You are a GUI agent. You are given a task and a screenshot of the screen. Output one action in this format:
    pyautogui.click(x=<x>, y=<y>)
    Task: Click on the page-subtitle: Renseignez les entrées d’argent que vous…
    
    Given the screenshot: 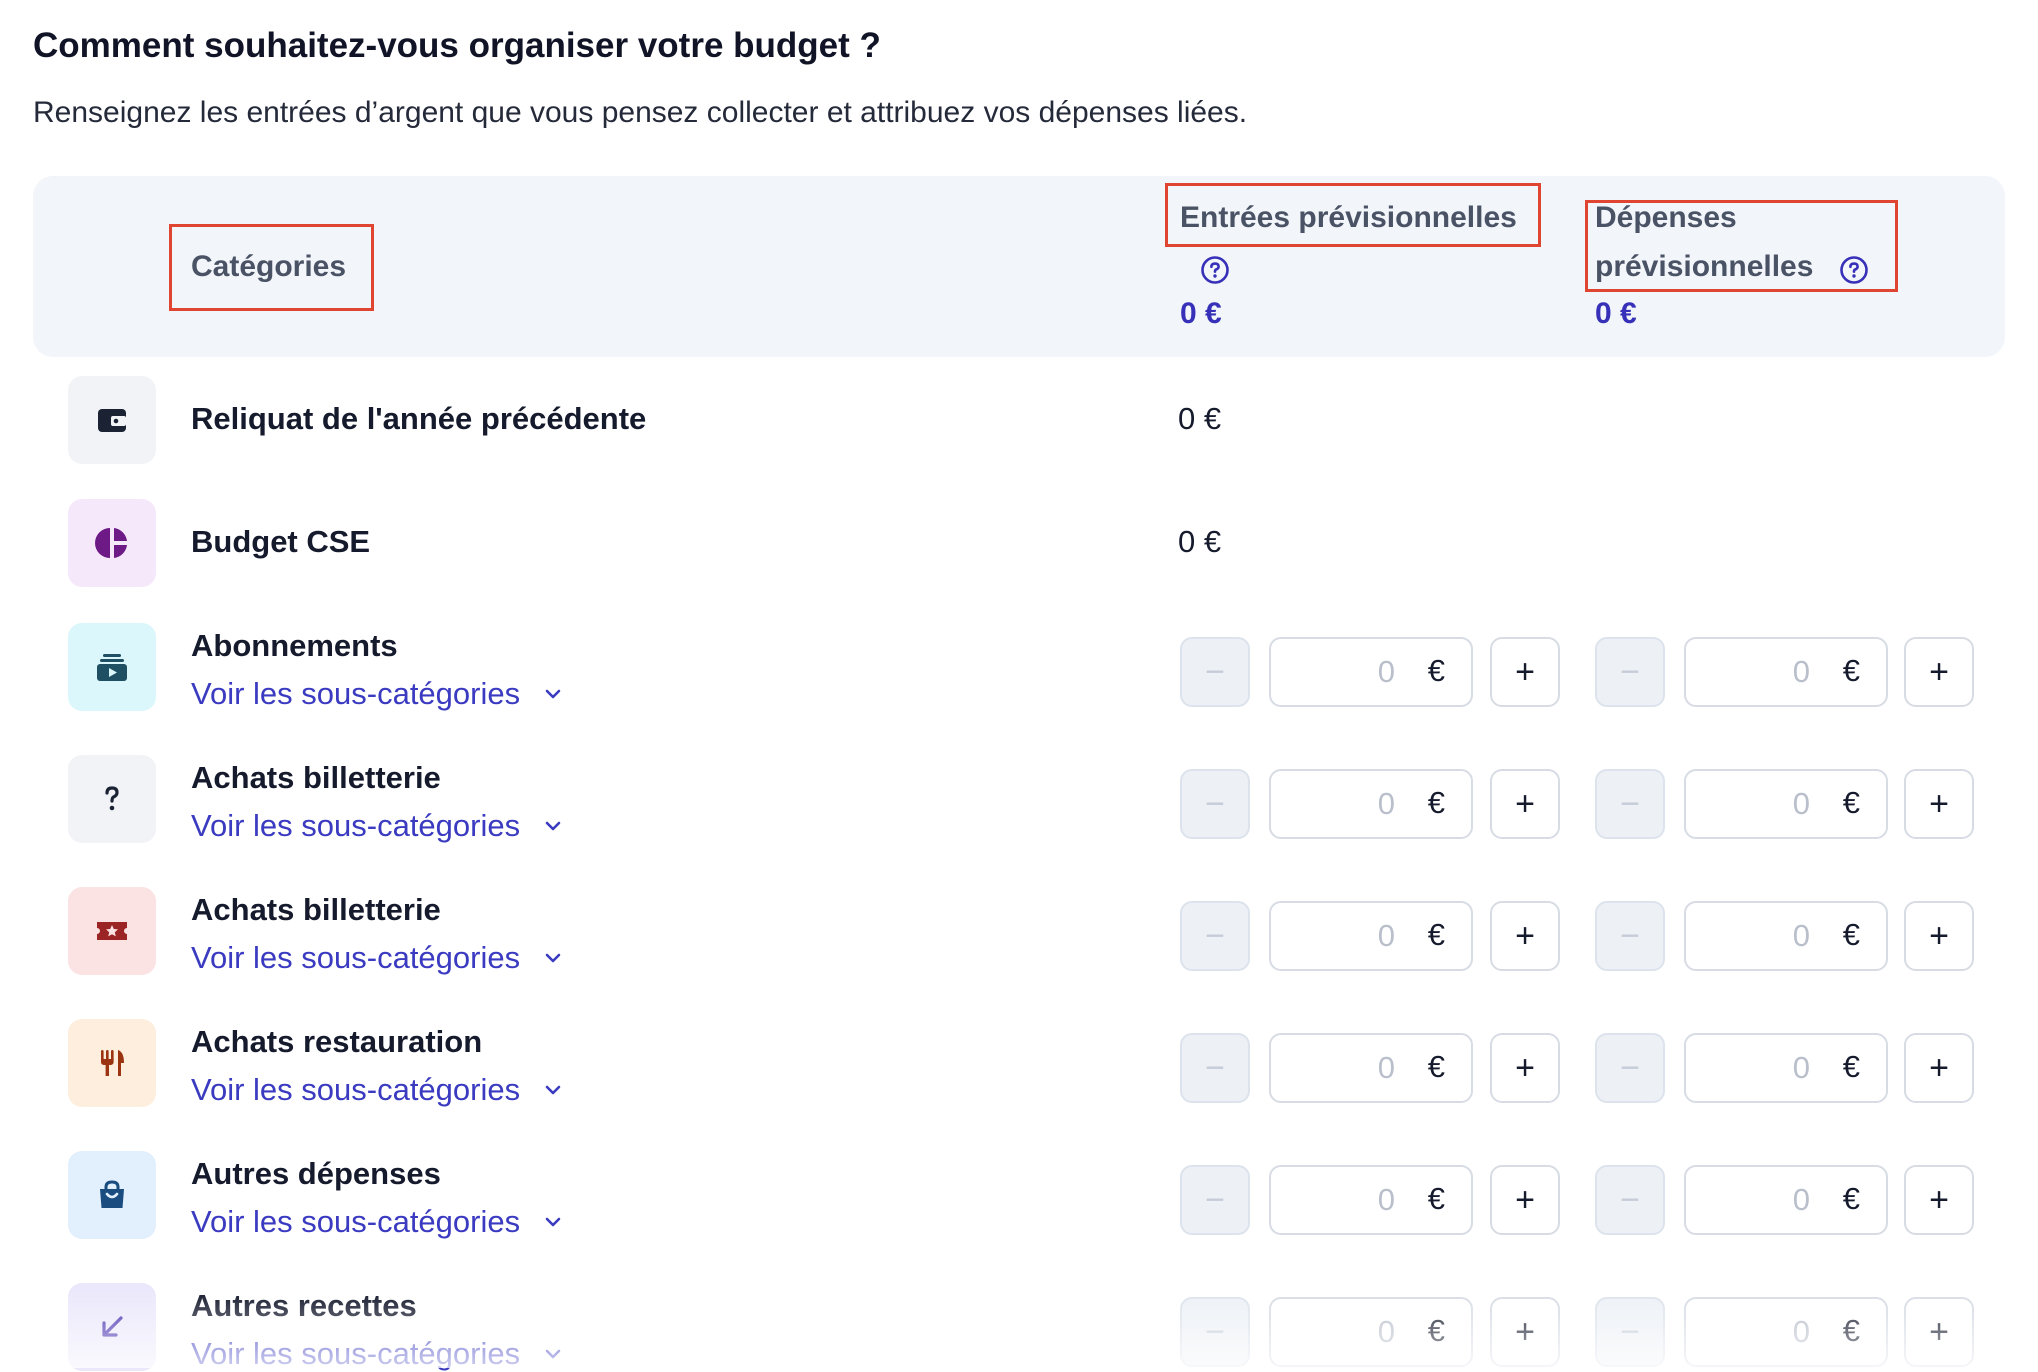 What is the action you would take?
    pyautogui.click(x=640, y=112)
    